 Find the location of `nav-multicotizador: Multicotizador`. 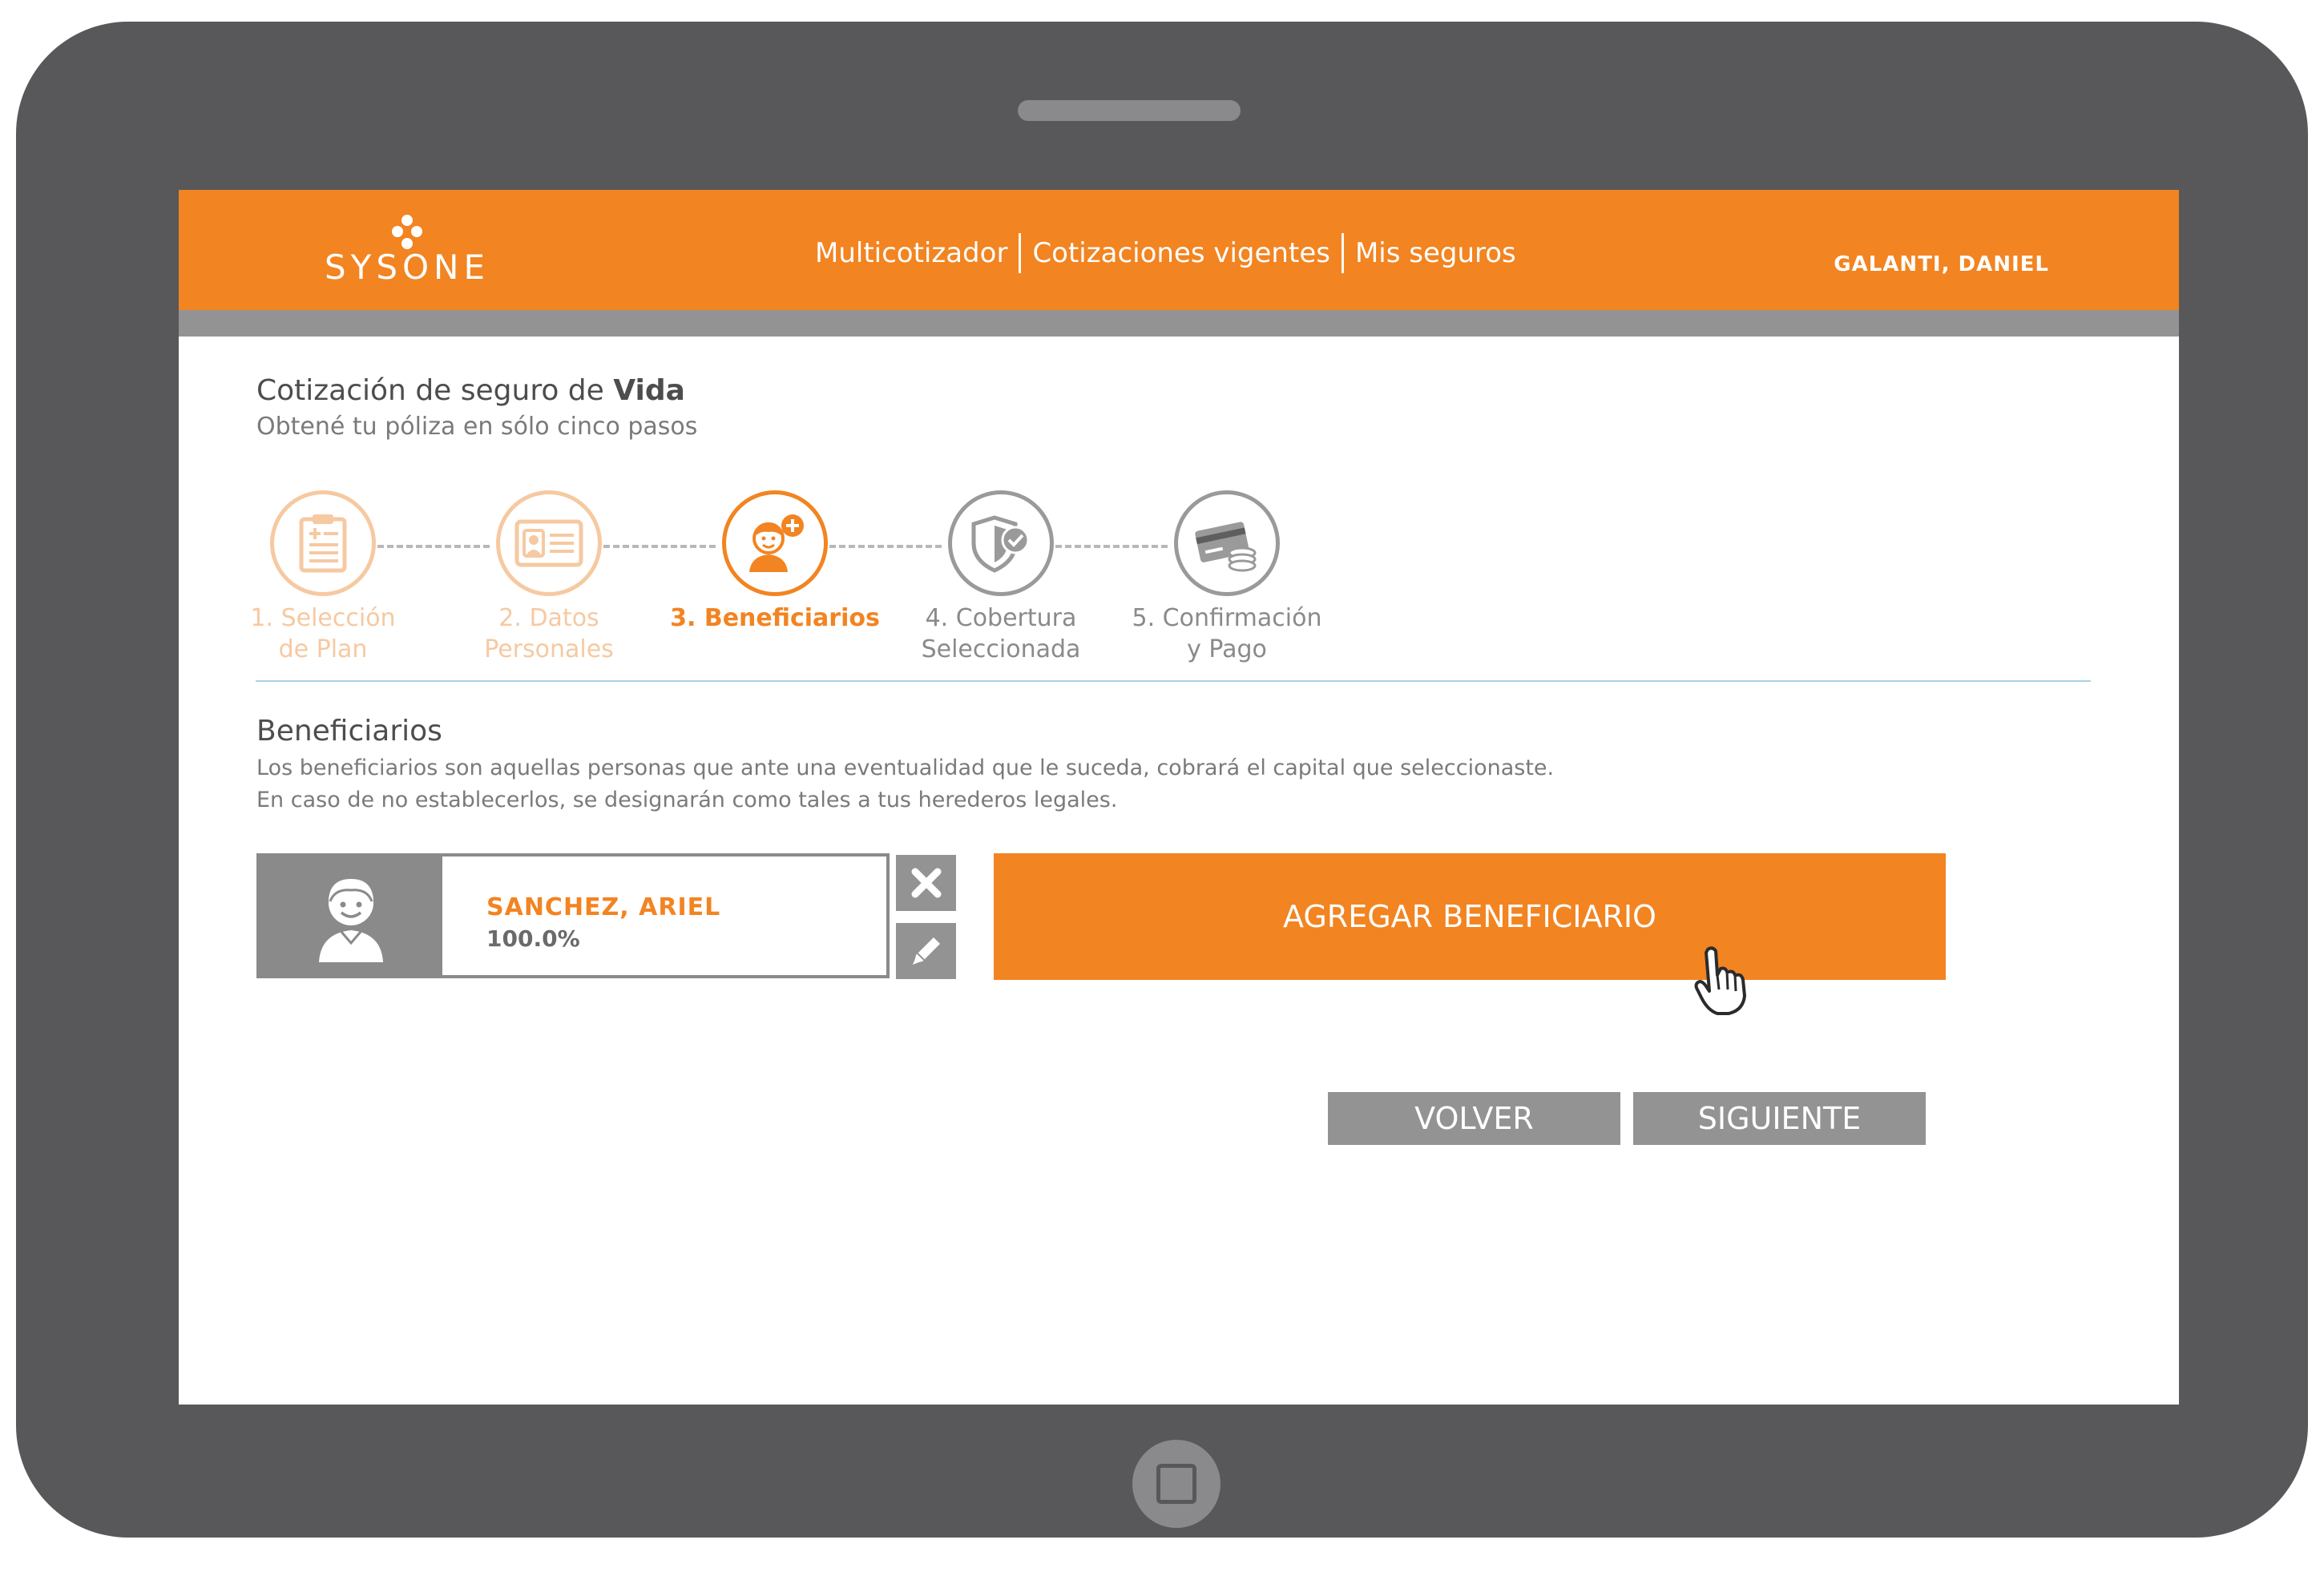

nav-multicotizador: Multicotizador is located at coordinates (911, 253).